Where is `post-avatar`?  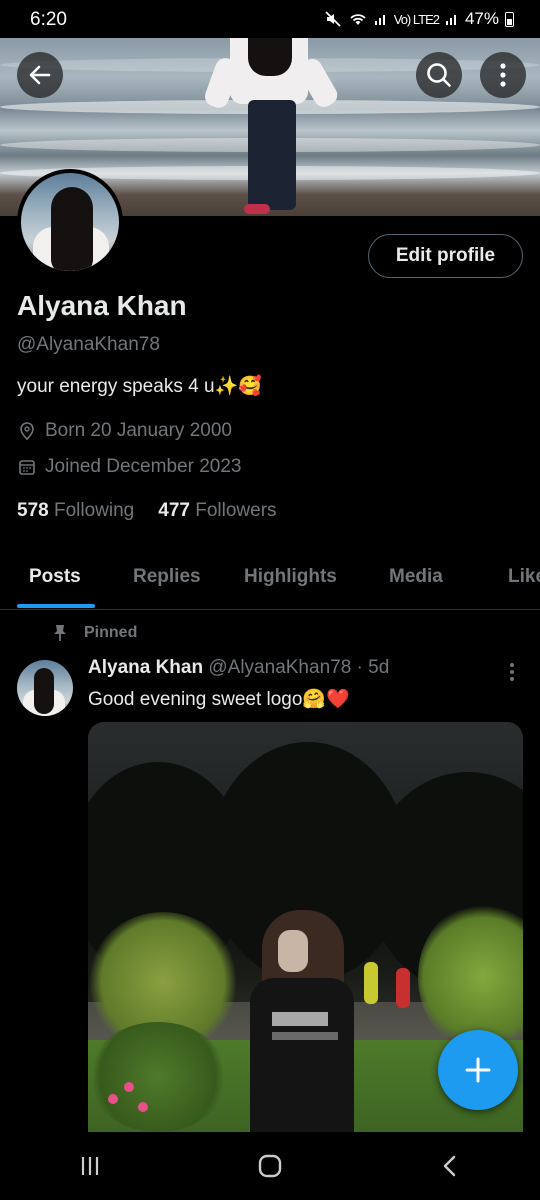
post-avatar is located at coordinates (45, 688).